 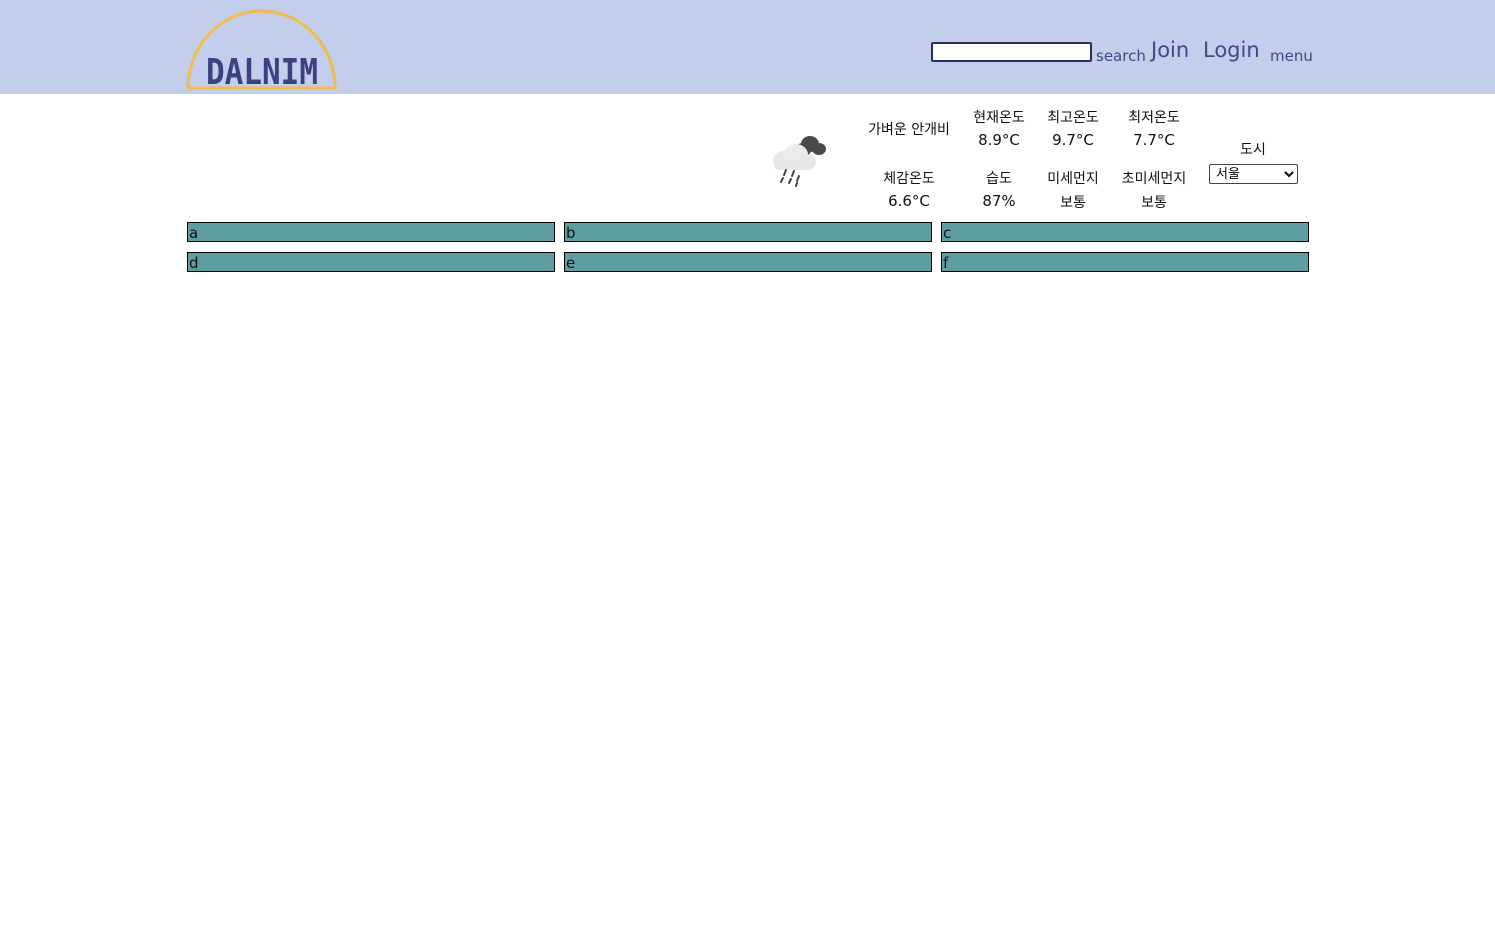 What do you see at coordinates (1291, 56) in the screenshot?
I see `menu-link: menu` at bounding box center [1291, 56].